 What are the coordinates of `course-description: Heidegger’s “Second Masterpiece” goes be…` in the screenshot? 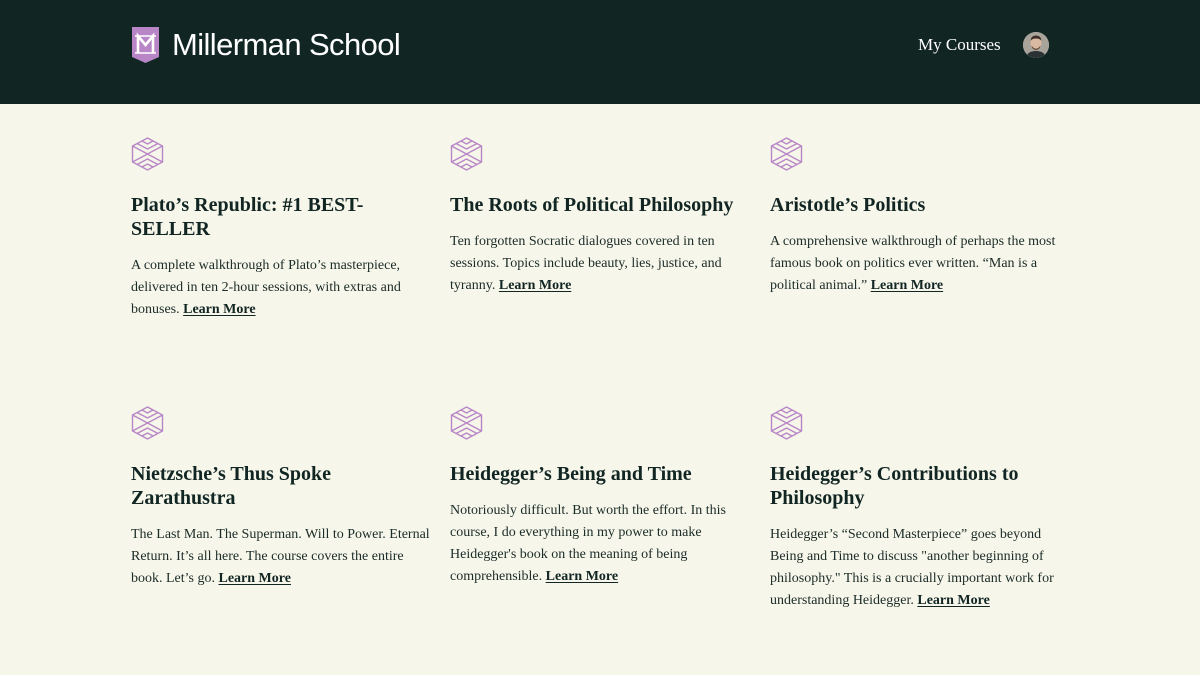 It's located at (920, 568).